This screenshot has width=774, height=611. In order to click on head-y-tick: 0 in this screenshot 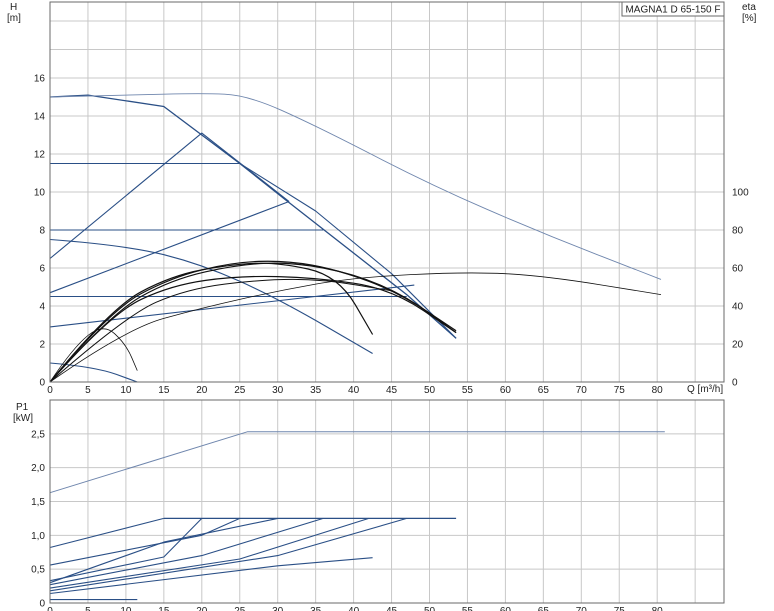, I will do `click(42, 383)`.